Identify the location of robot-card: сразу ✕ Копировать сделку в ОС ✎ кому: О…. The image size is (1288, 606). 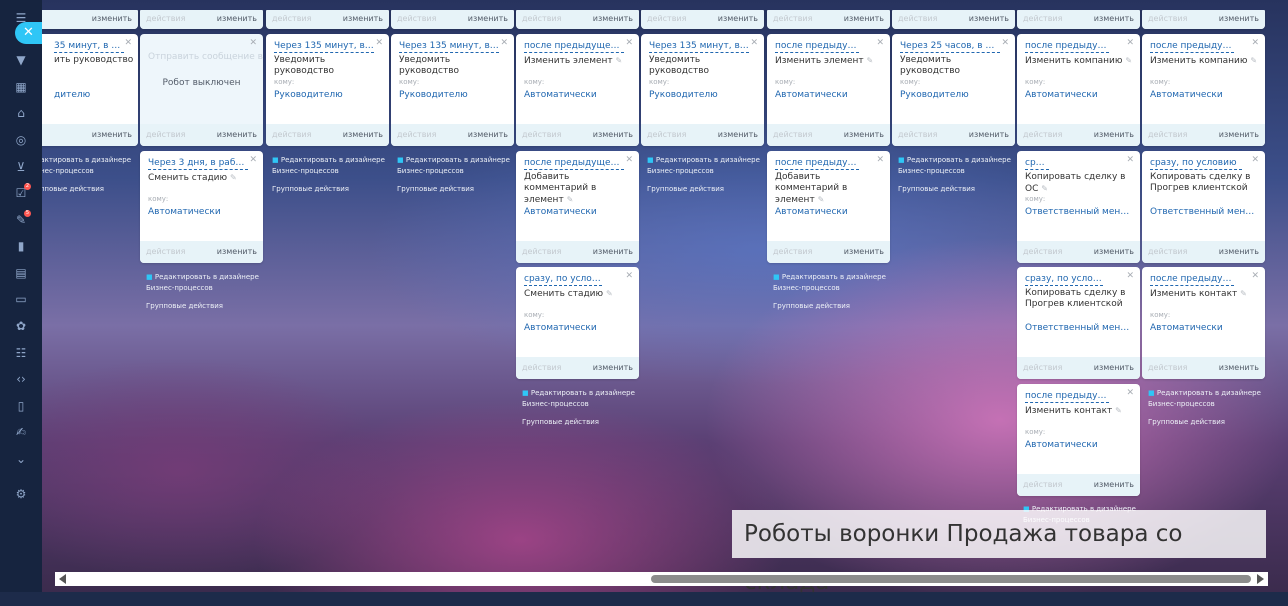
(1078, 207).